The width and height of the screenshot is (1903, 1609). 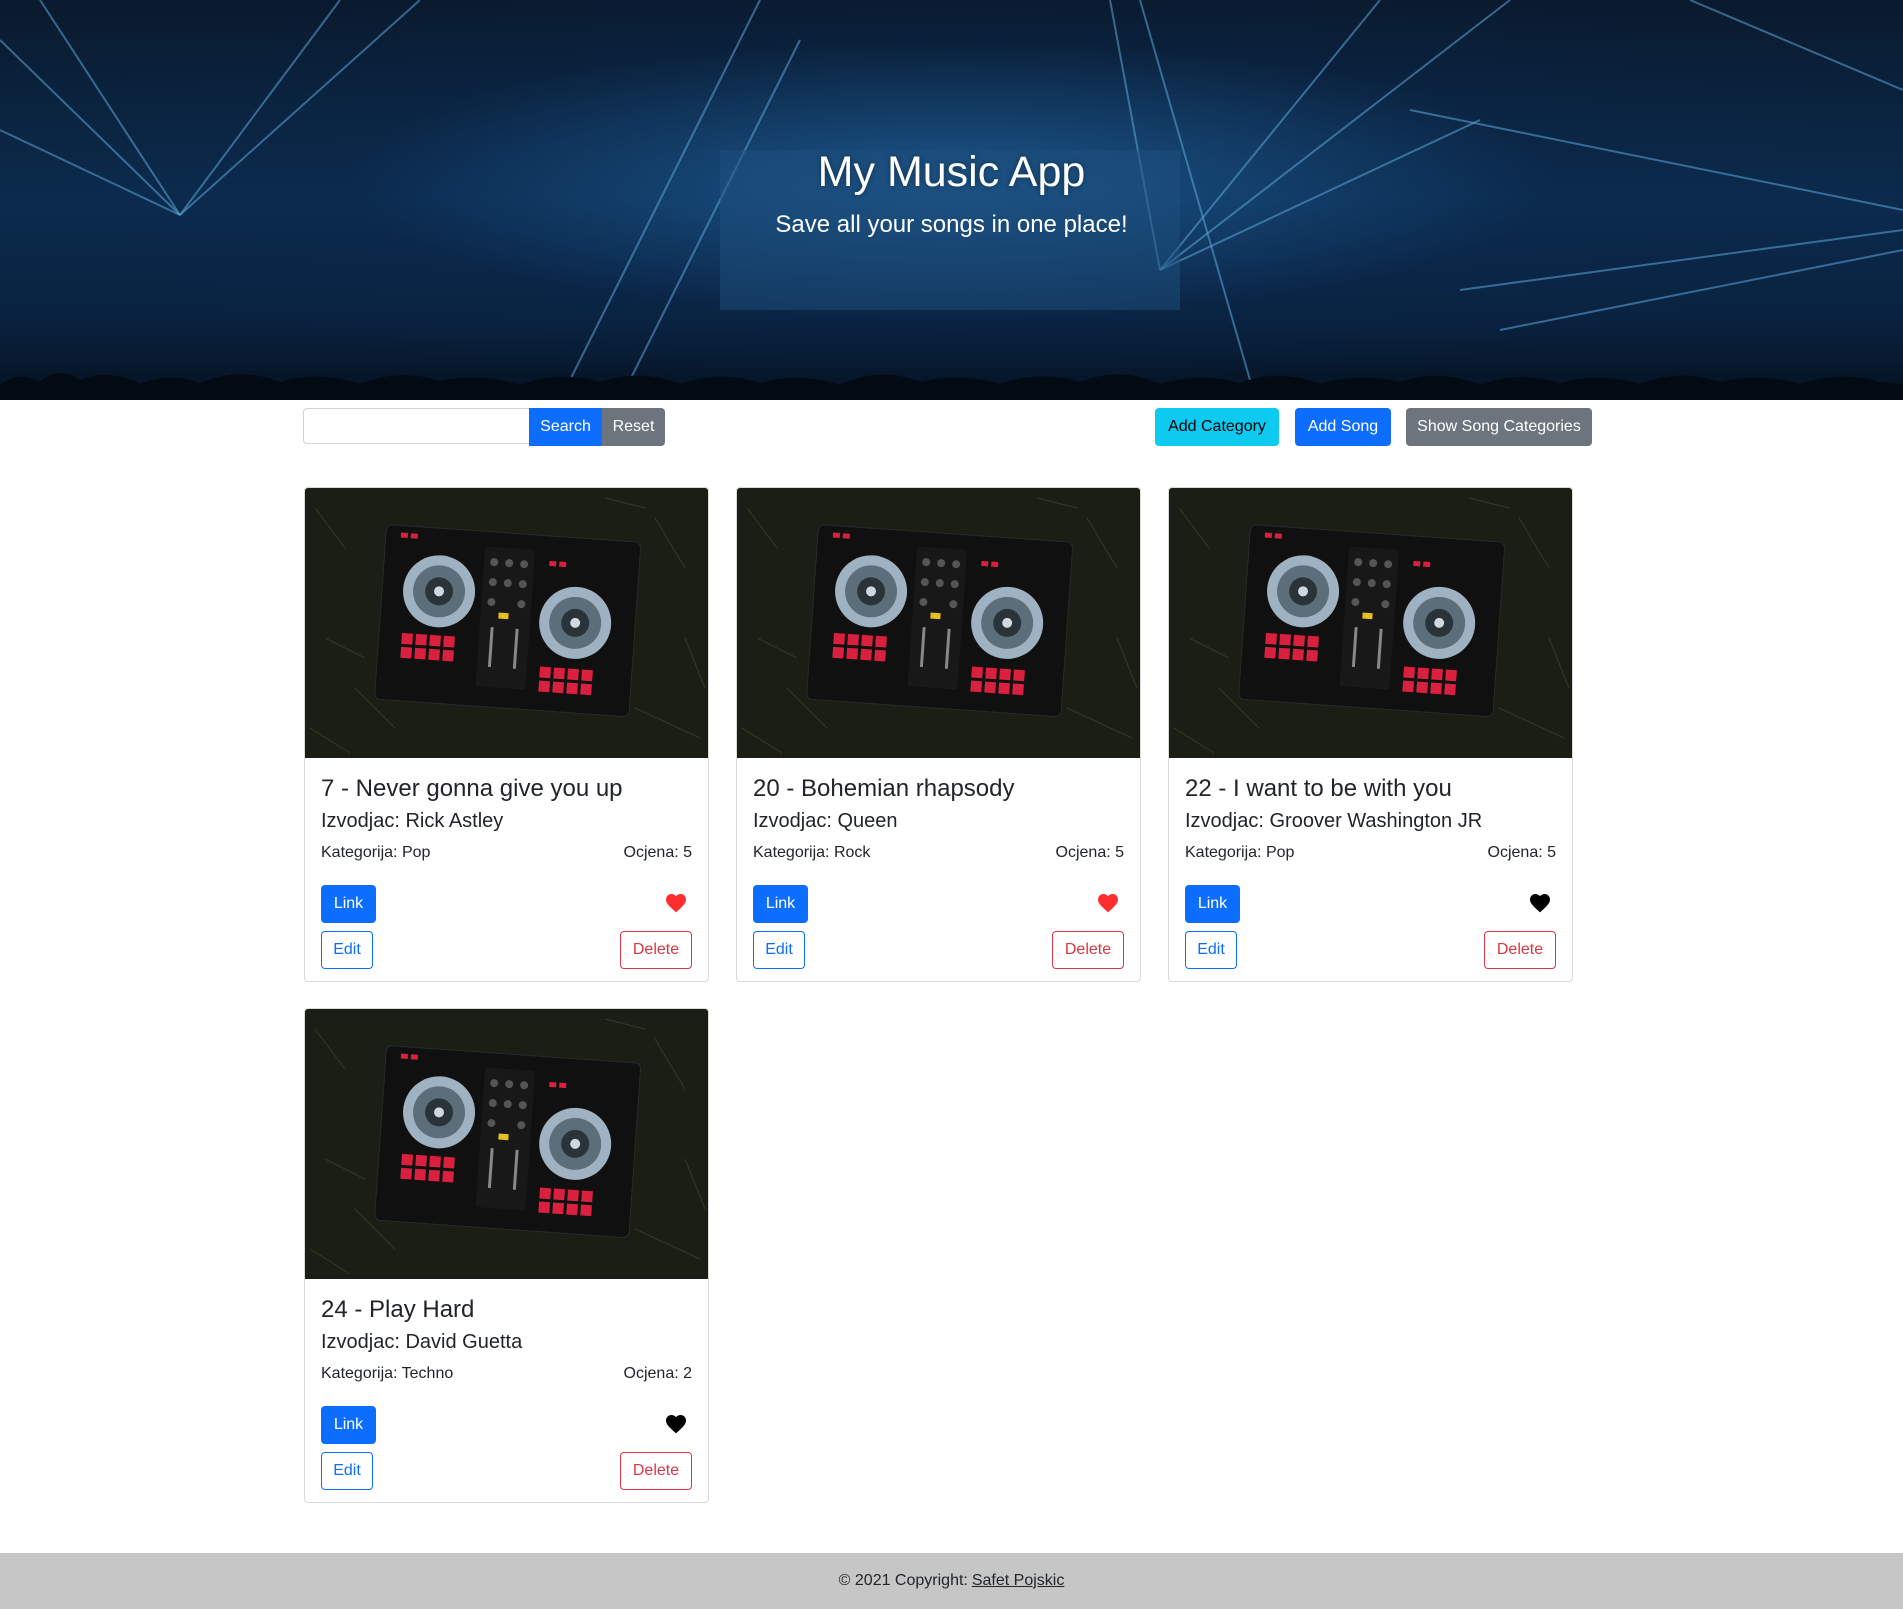 What do you see at coordinates (412, 821) in the screenshot?
I see `song-artist: Izvodjac: Rick Astley` at bounding box center [412, 821].